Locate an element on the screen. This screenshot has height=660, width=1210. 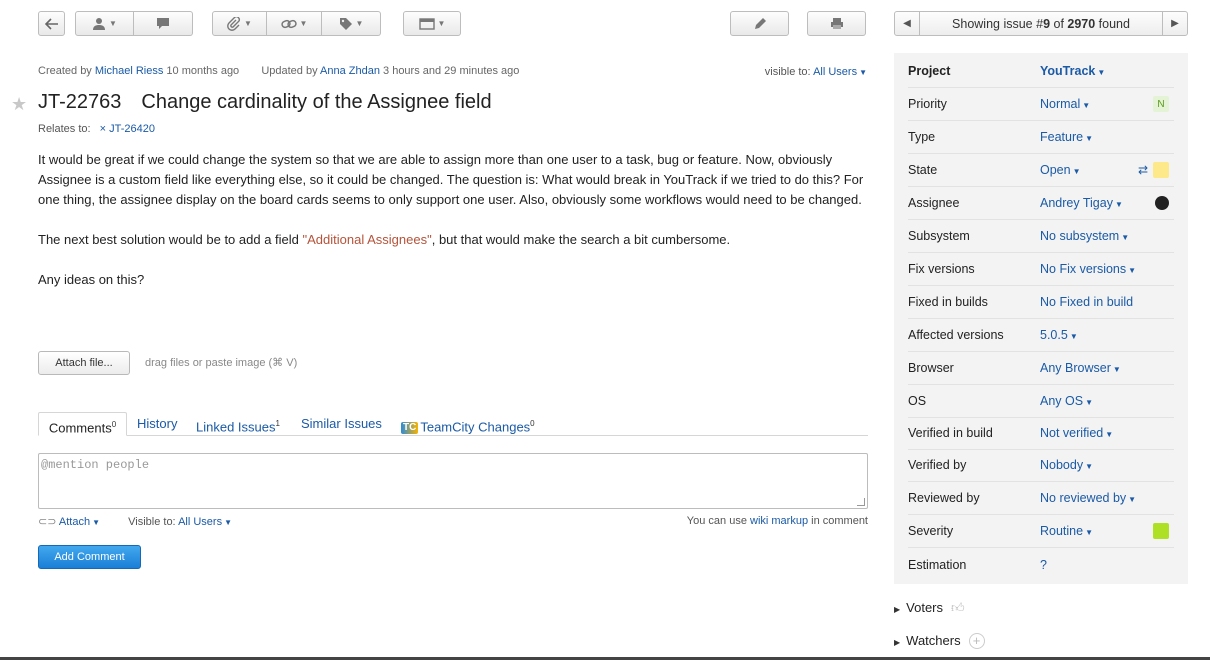
command-window-button: ▼ is located at coordinates (432, 23).